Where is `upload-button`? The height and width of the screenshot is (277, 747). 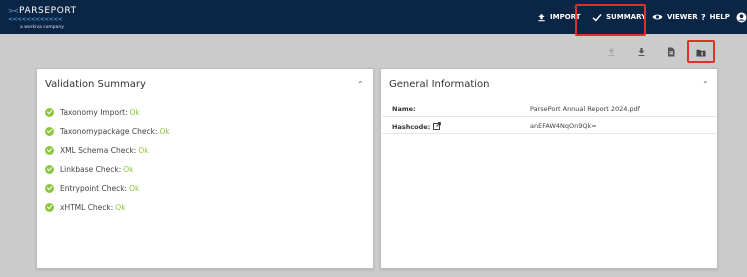
upload-button is located at coordinates (611, 51).